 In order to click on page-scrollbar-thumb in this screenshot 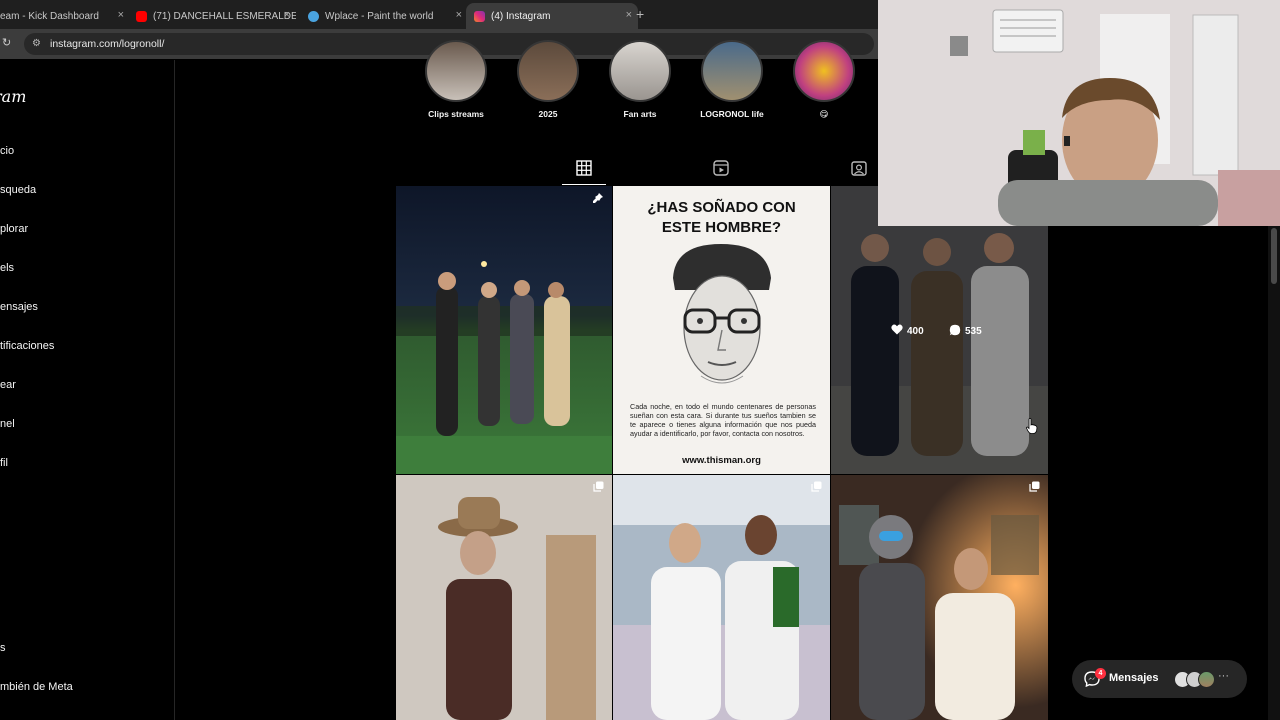, I will do `click(1274, 256)`.